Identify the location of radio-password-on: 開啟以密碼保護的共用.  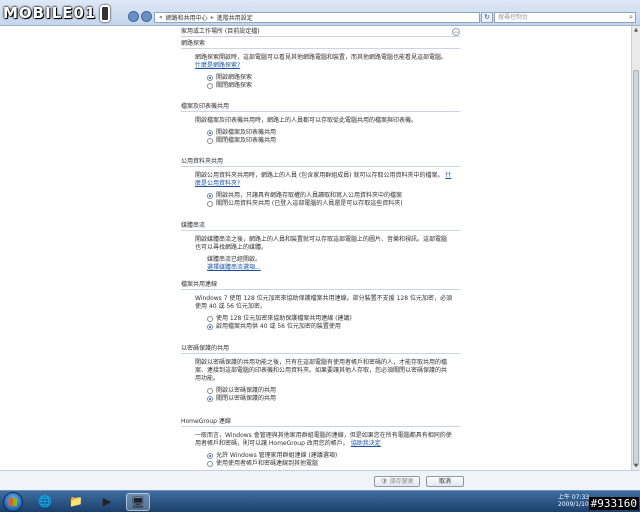
(329, 391).